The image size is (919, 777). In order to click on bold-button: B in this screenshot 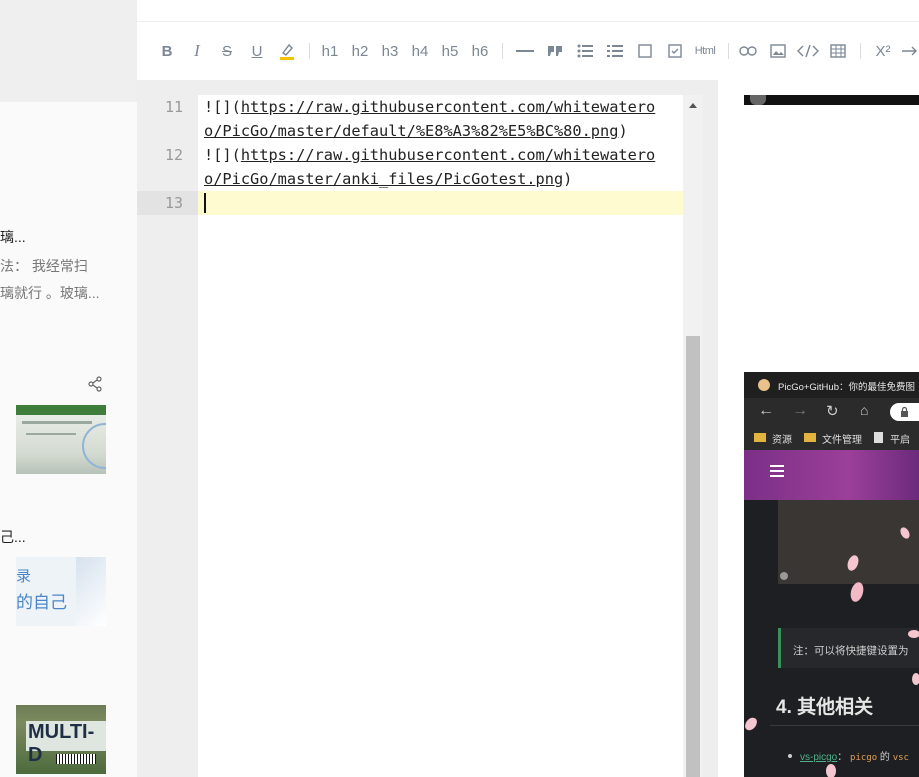, I will do `click(167, 51)`.